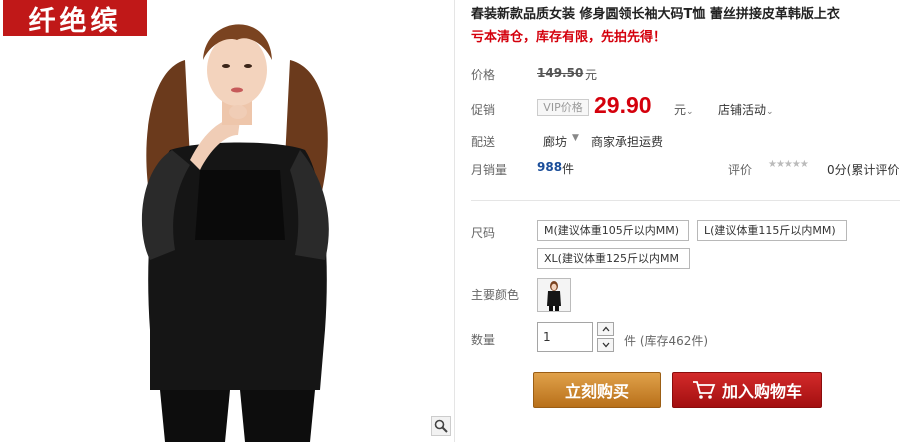 Image resolution: width=900 pixels, height=442 pixels. I want to click on delivery-location: 廊坊, so click(555, 141).